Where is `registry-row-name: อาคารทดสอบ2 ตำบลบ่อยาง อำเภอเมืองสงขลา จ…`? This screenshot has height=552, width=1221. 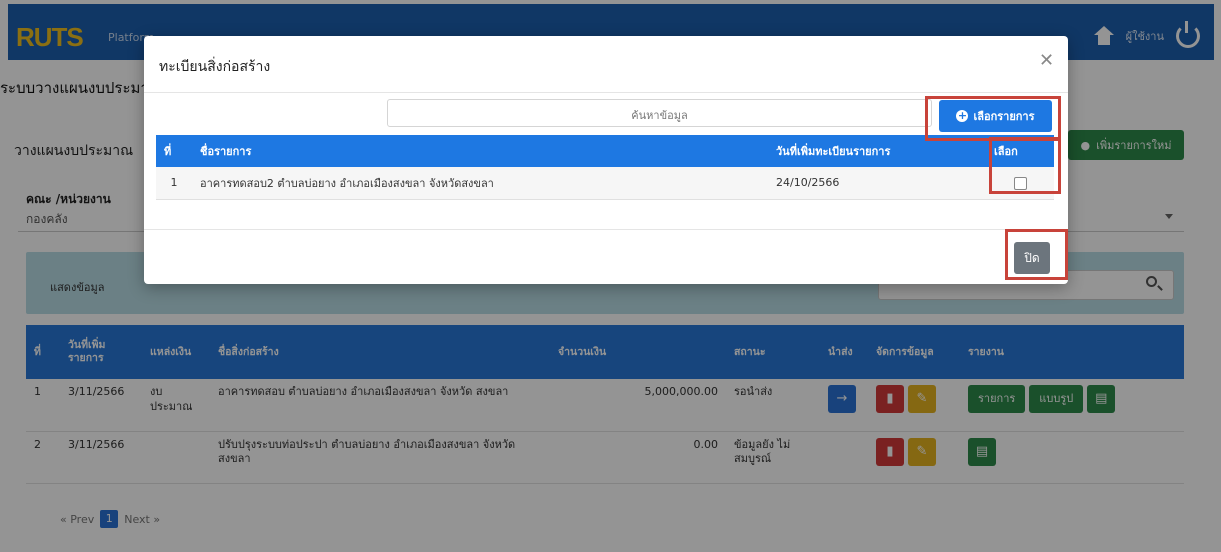 registry-row-name: อาคารทดสอบ2 ตำบลบ่อยาง อำเภอเมืองสงขลา จ… is located at coordinates (480, 183).